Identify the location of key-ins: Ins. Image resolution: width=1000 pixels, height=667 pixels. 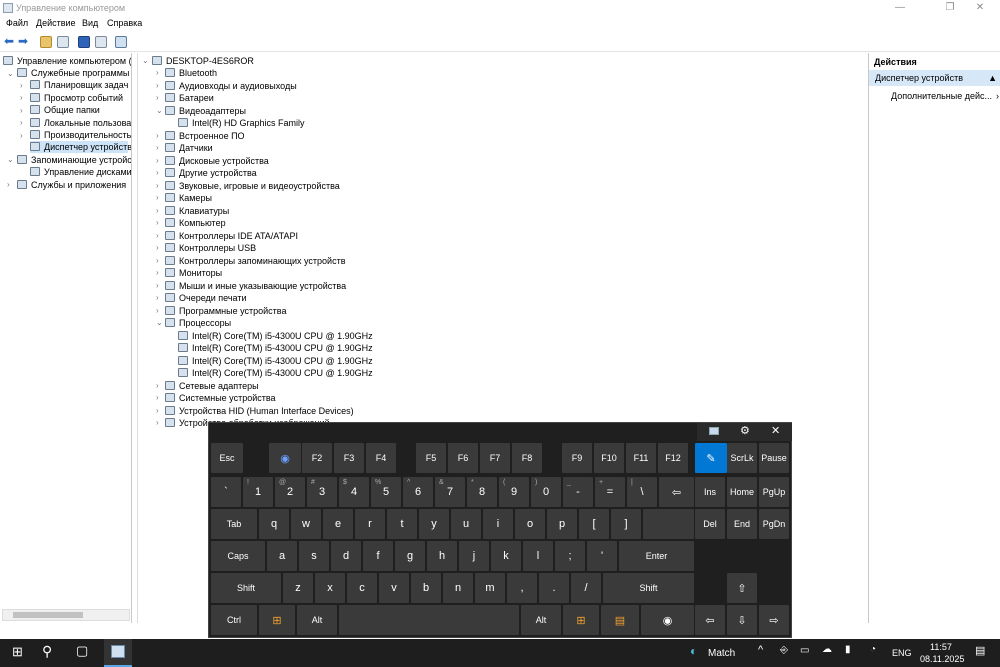
(710, 492).